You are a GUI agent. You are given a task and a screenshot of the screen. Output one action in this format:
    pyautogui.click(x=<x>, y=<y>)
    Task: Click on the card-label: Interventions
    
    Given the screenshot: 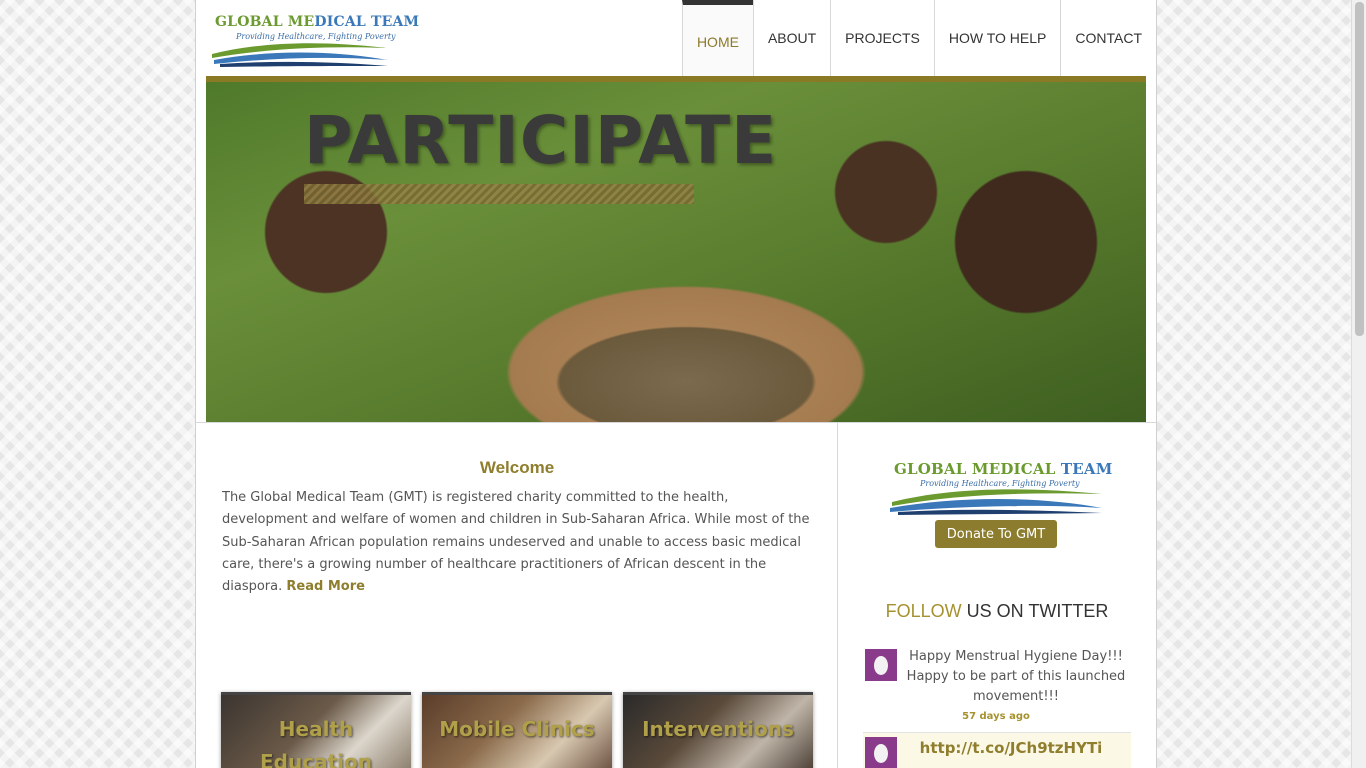 What is the action you would take?
    pyautogui.click(x=718, y=729)
    